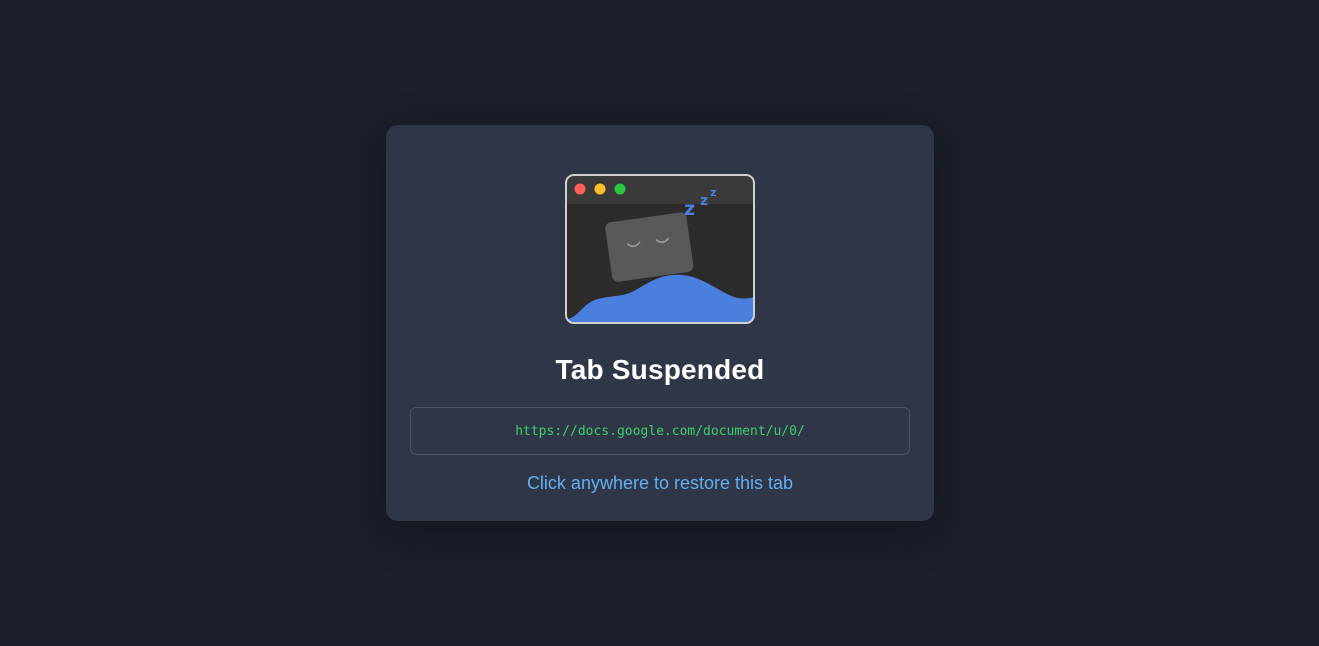 The width and height of the screenshot is (1319, 646). I want to click on close-dot-icon, so click(580, 189).